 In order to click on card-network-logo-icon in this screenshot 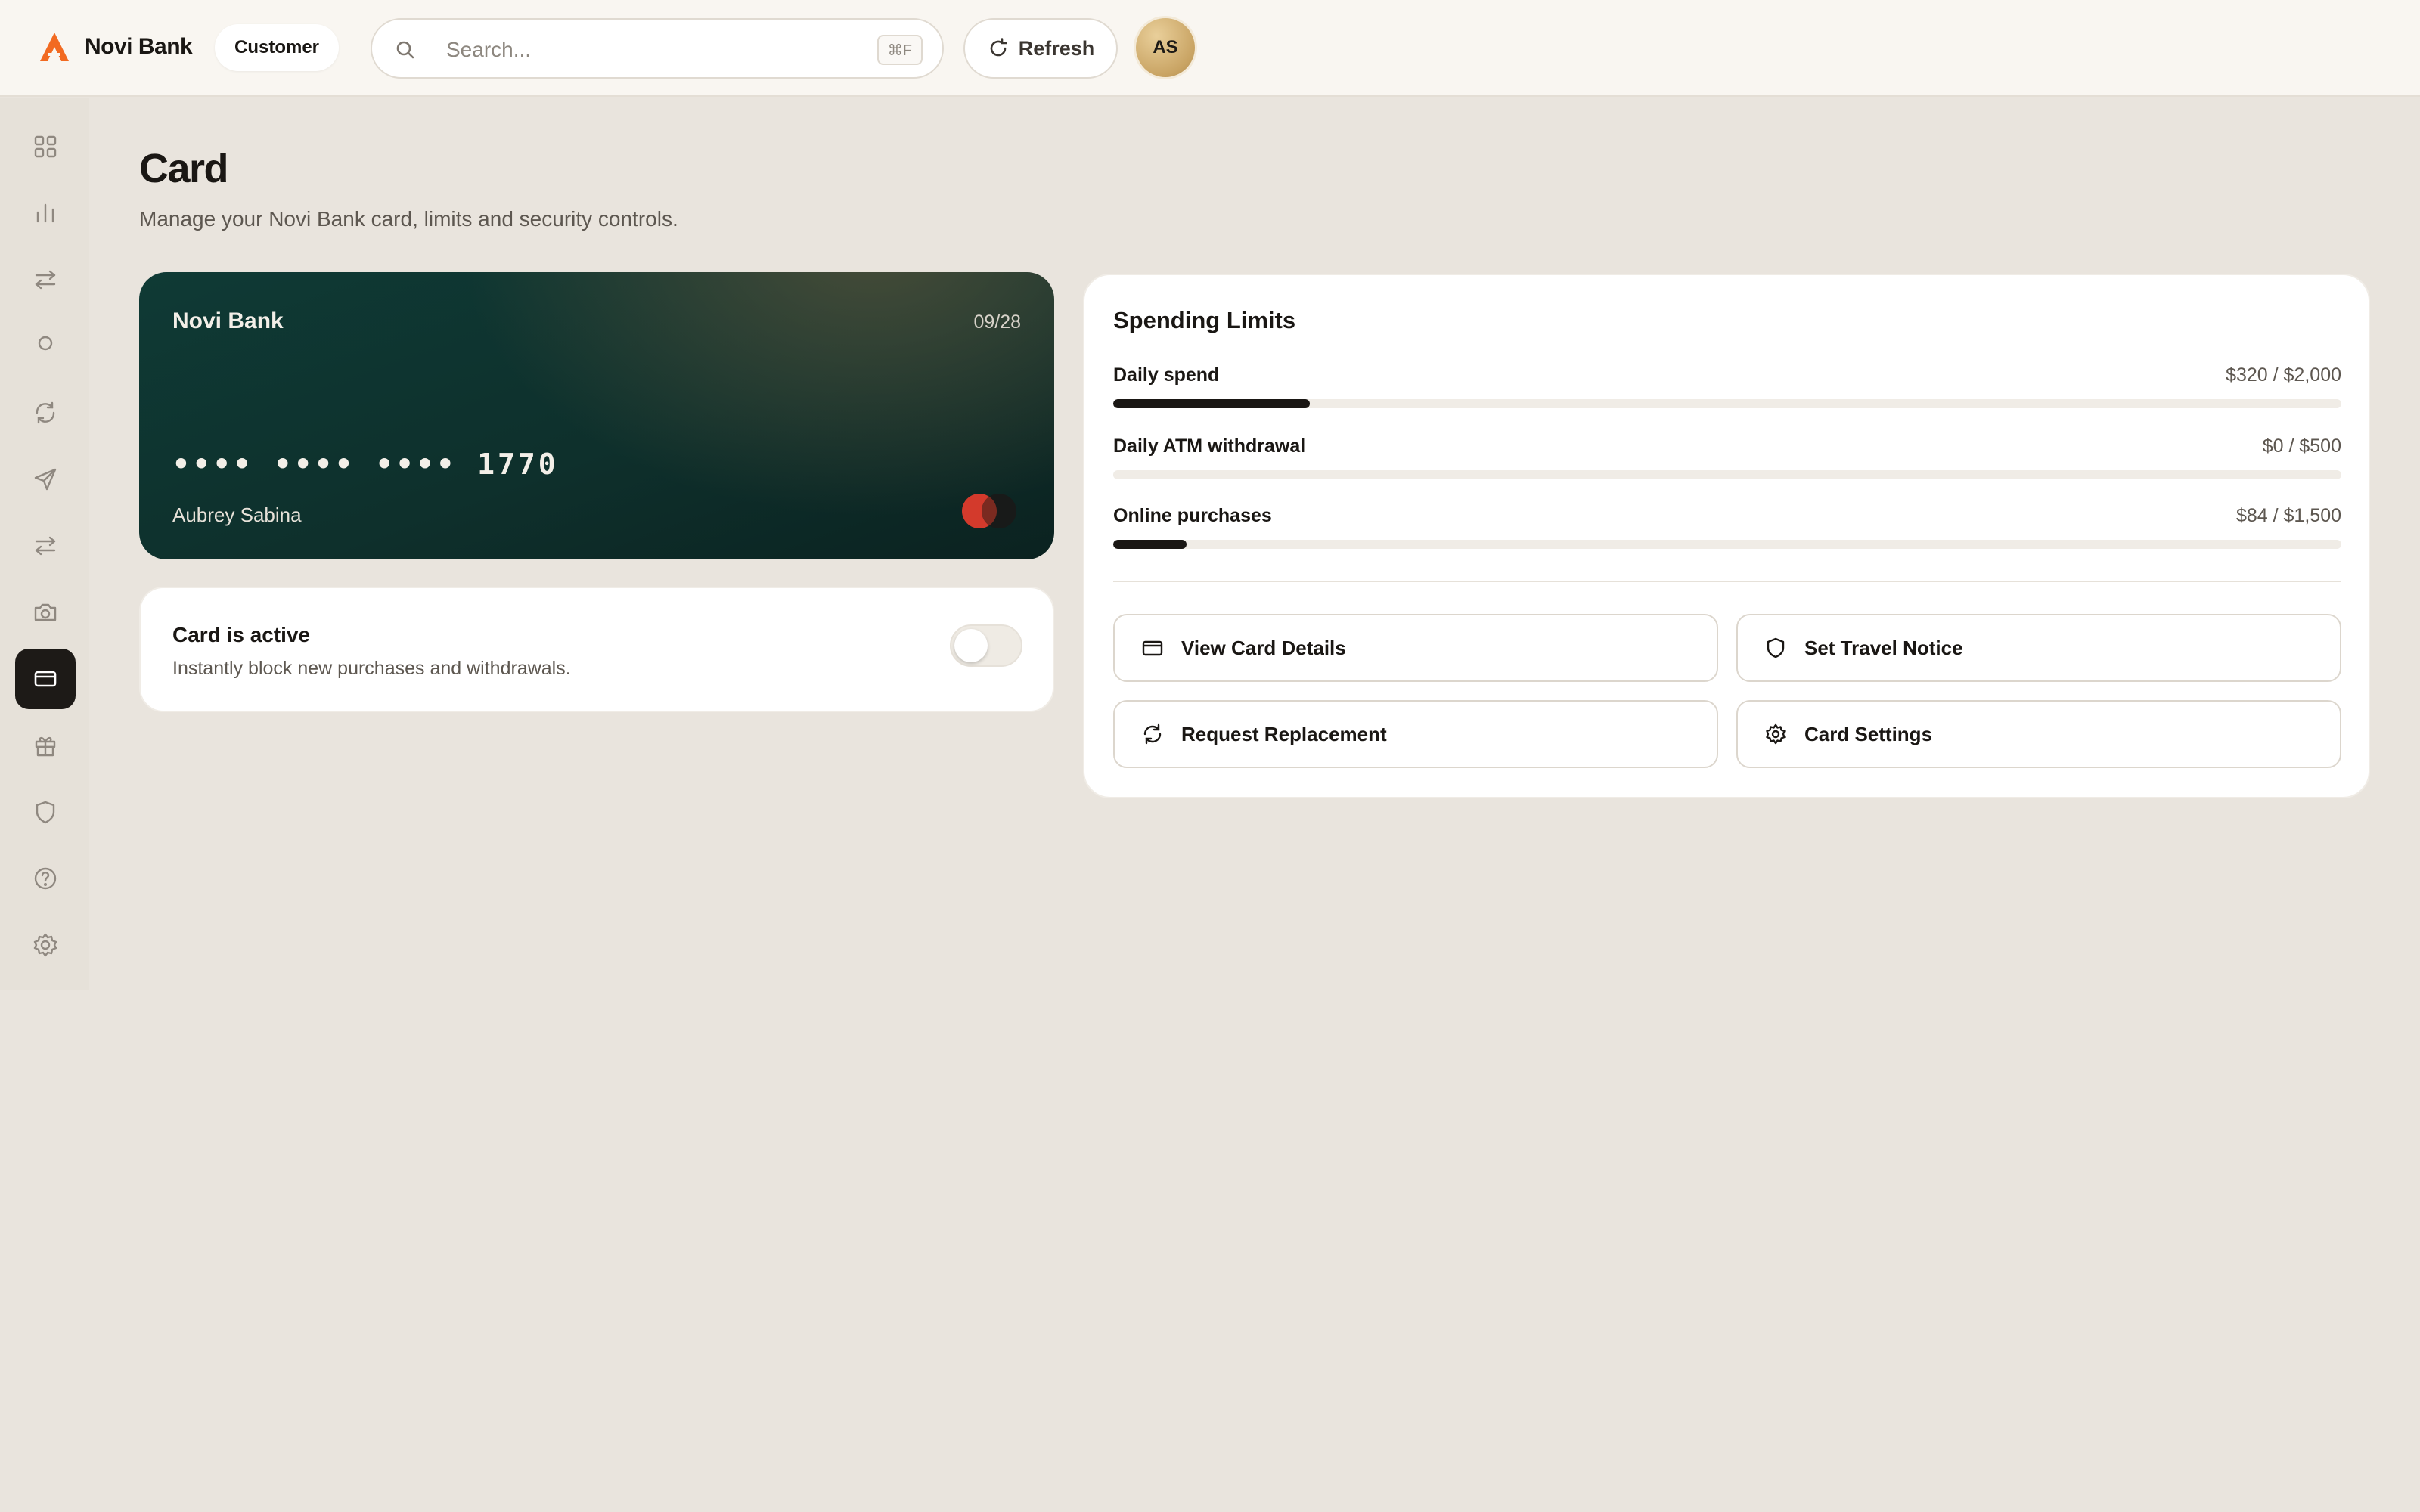, I will do `click(989, 511)`.